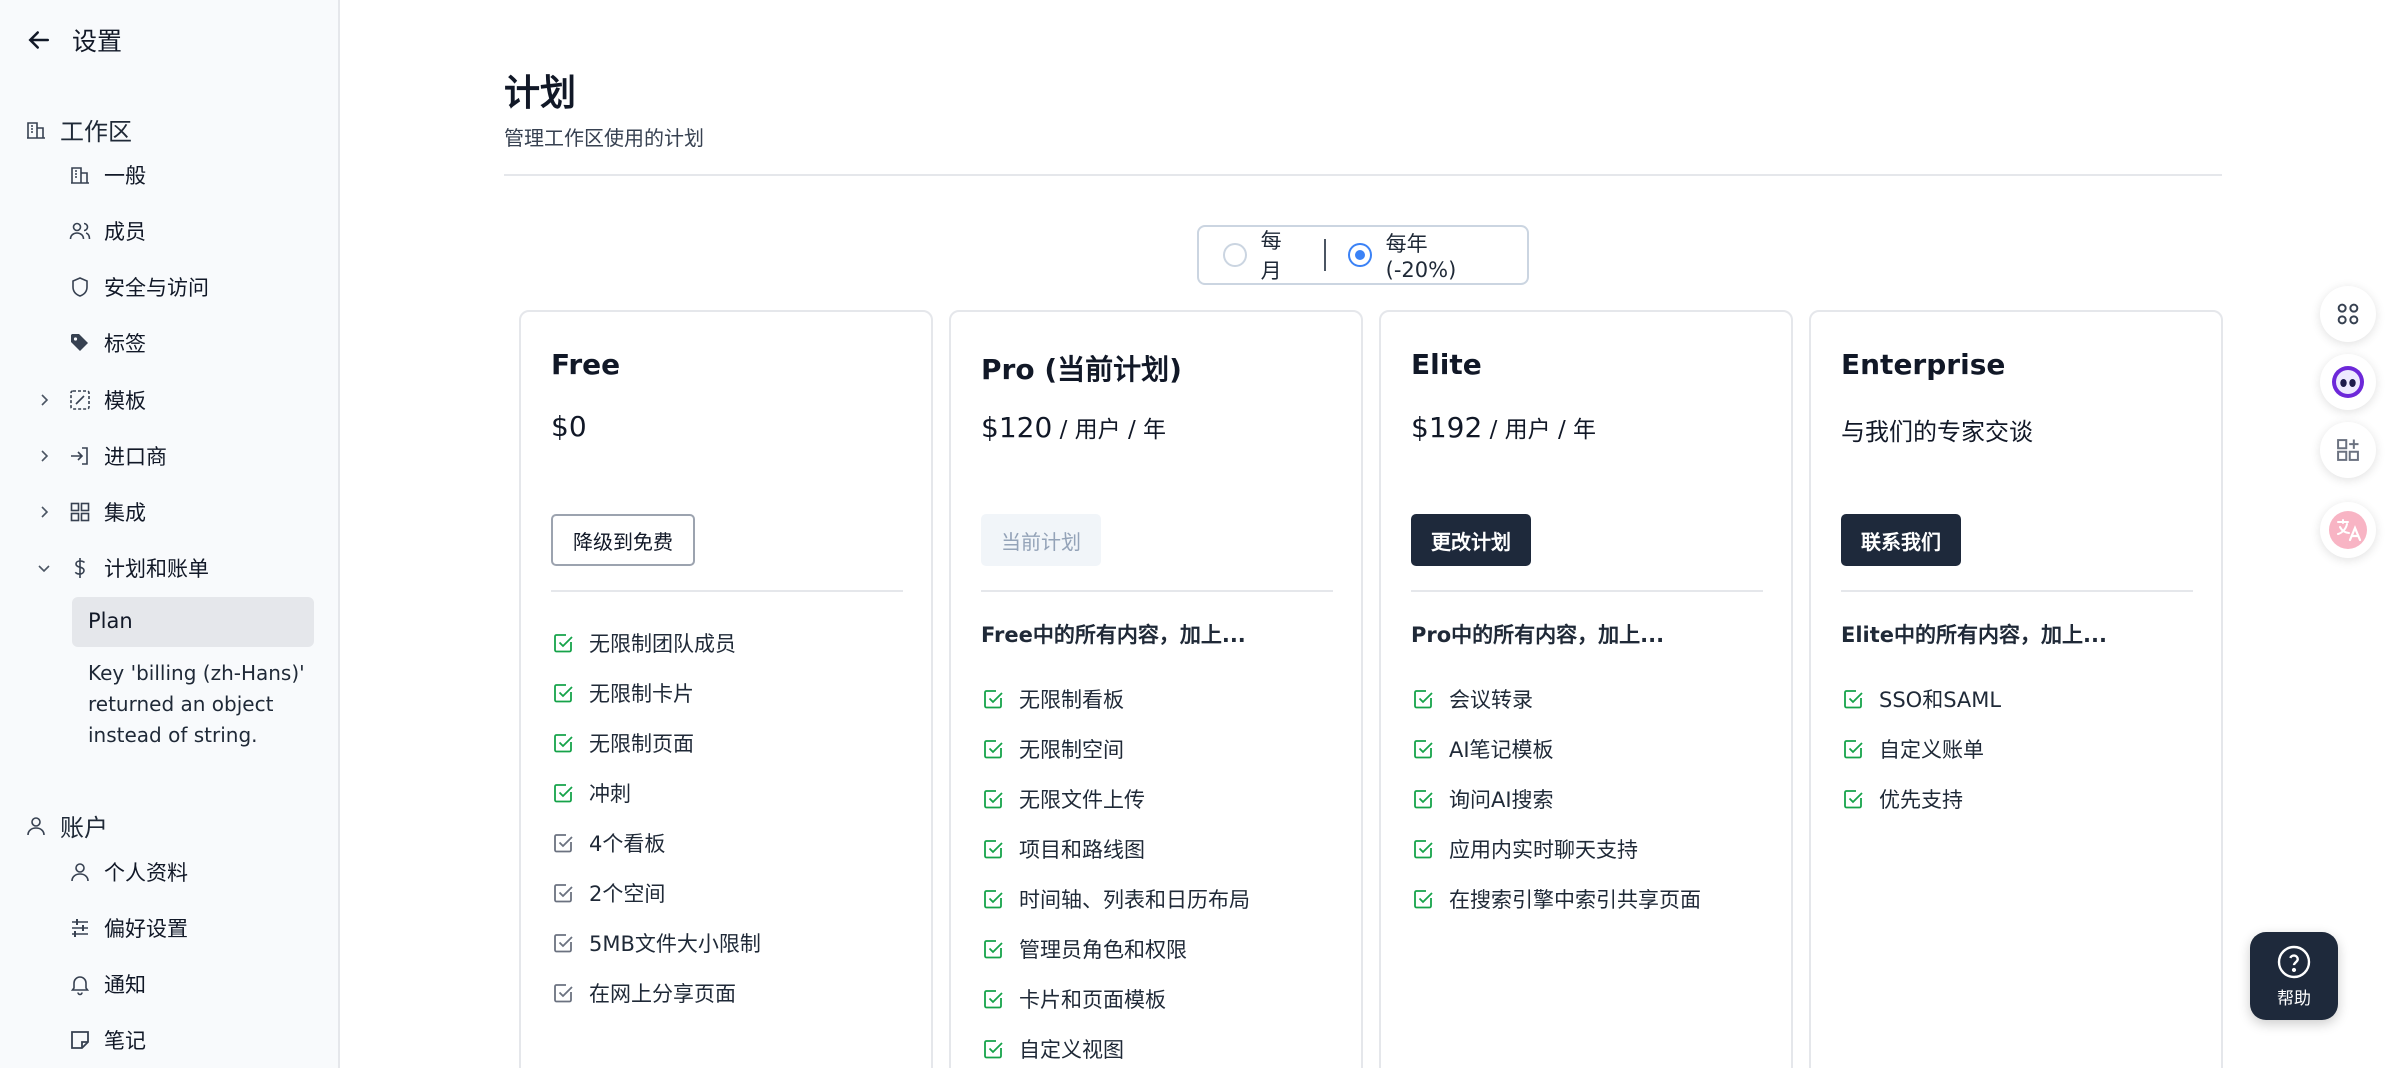 The height and width of the screenshot is (1068, 2385). I want to click on sidebar-item-importers: 进口商, so click(117, 456).